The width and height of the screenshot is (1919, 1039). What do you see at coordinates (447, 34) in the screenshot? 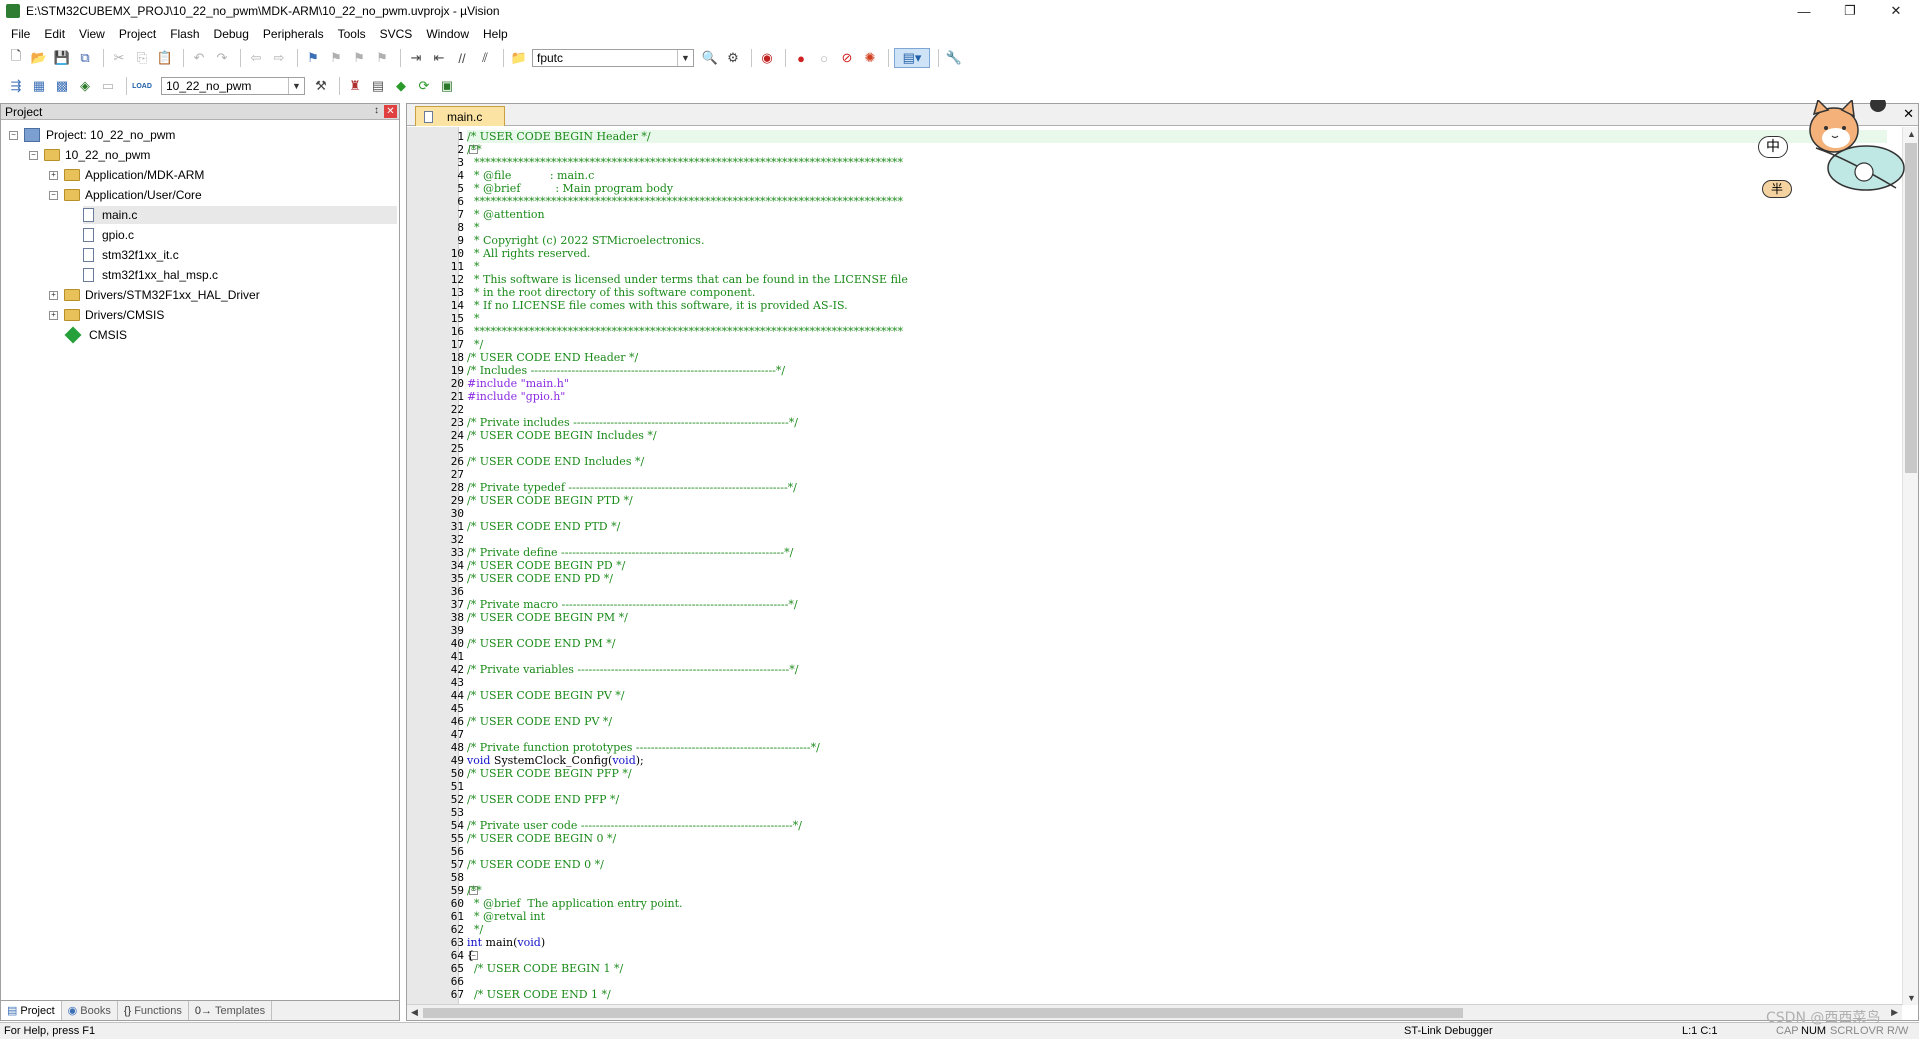
I see `menu-window: Window` at bounding box center [447, 34].